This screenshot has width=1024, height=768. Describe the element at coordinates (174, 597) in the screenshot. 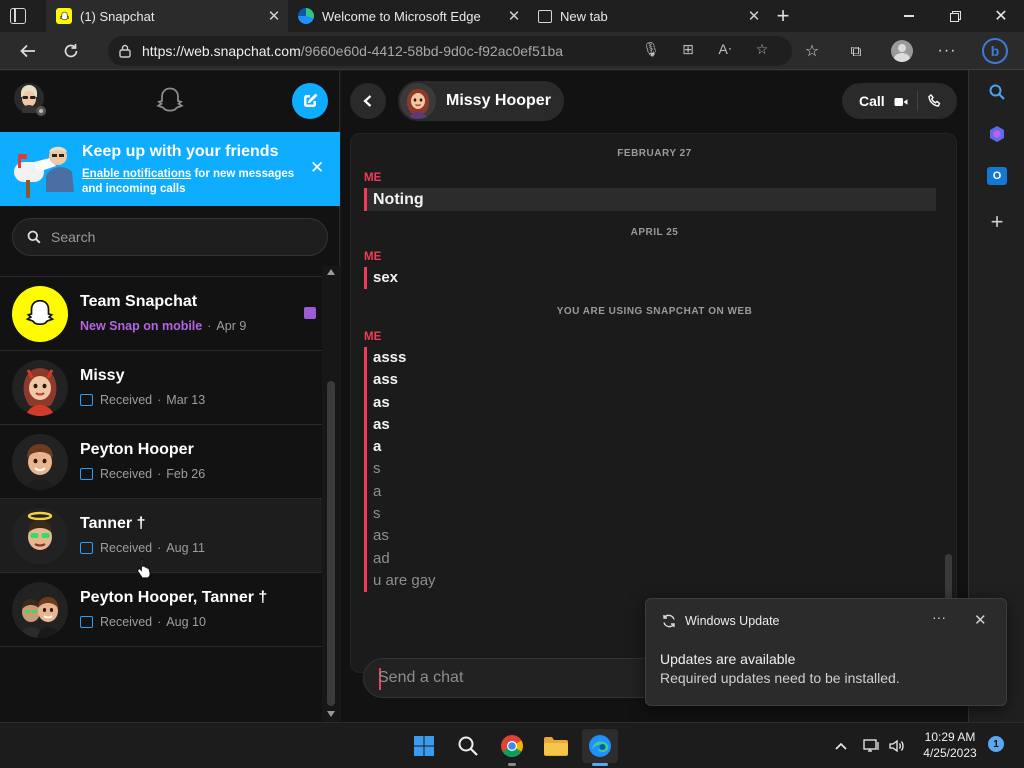

I see `conversation-name: Peyton Hooper, Tanner †` at that location.